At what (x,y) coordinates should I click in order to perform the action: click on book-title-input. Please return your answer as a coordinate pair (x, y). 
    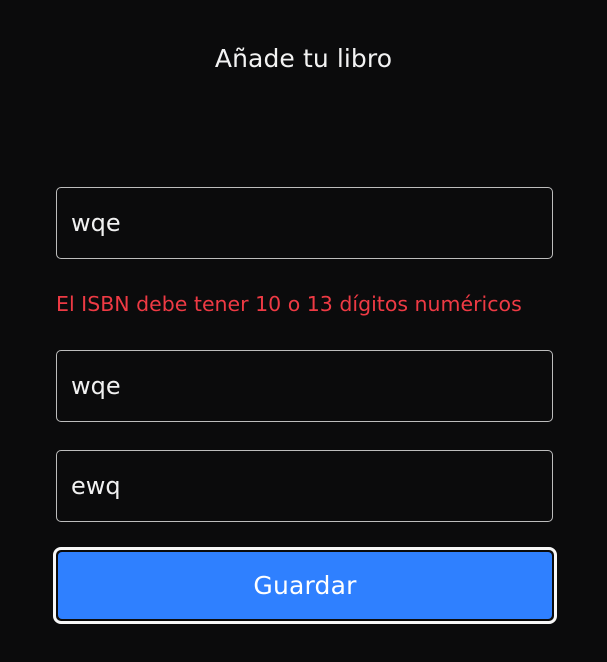
    Looking at the image, I should click on (304, 386).